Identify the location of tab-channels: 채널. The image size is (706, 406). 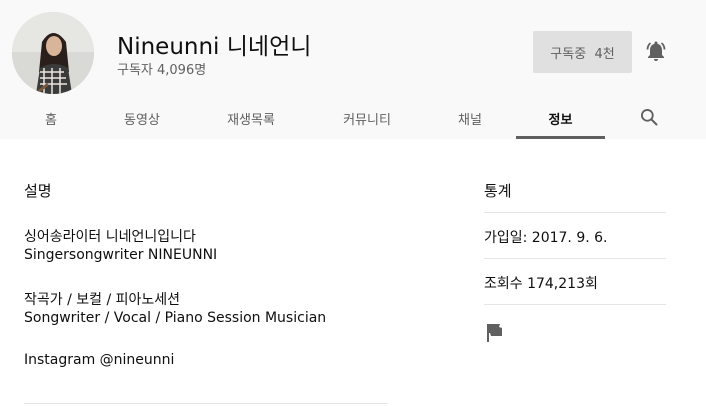
(470, 118).